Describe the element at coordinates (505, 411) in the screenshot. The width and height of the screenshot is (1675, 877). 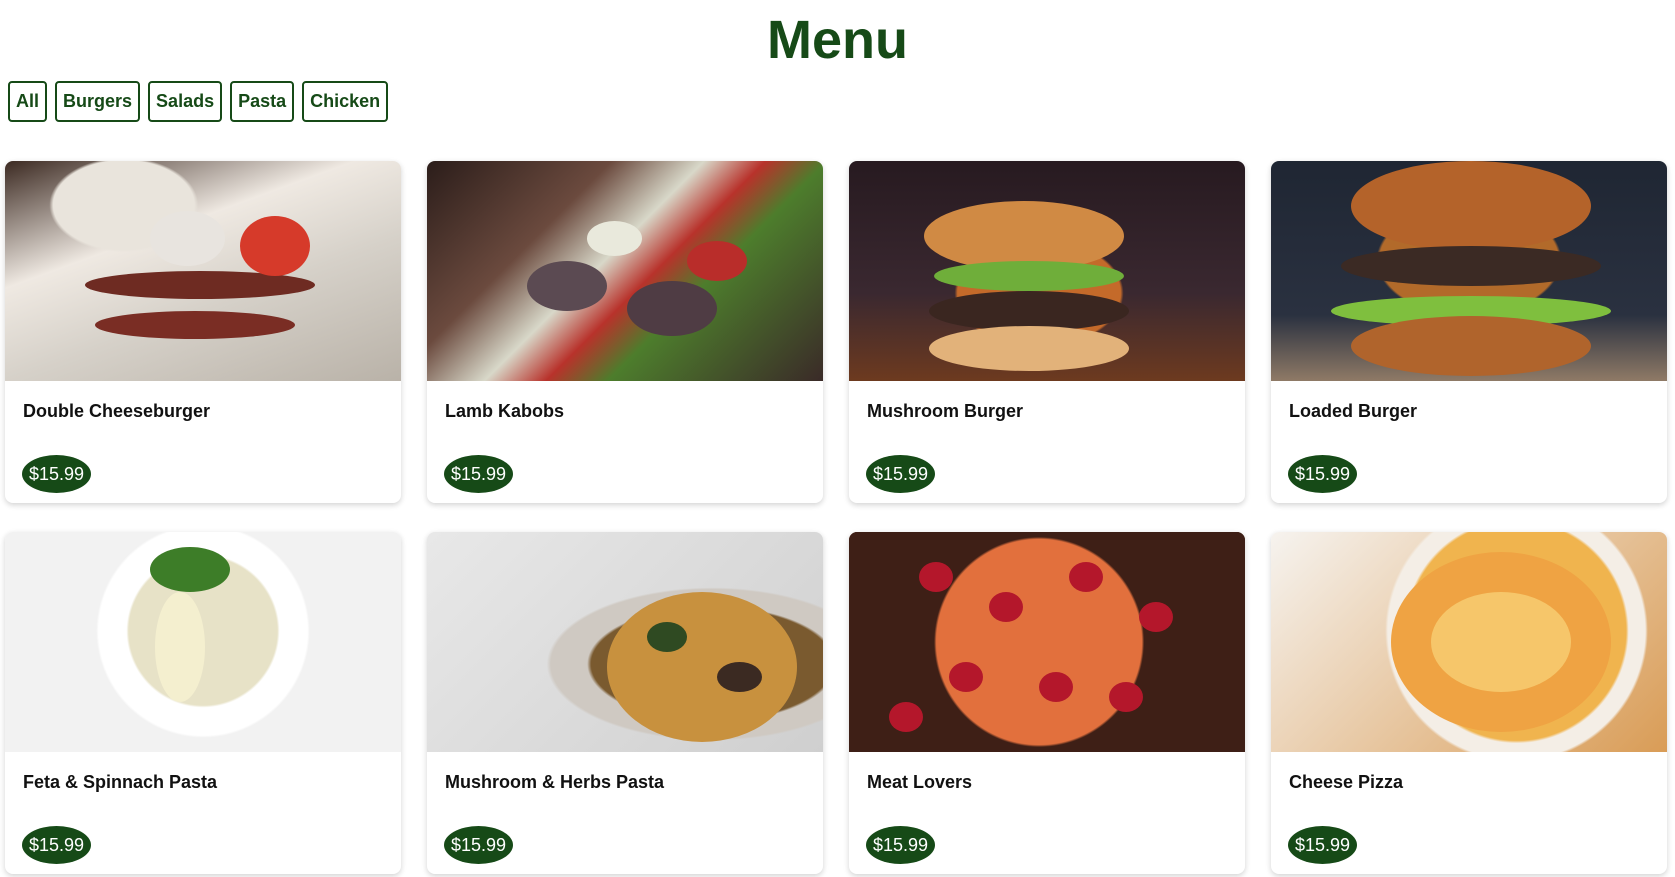
I see `item-name: Lamb Kabobs` at that location.